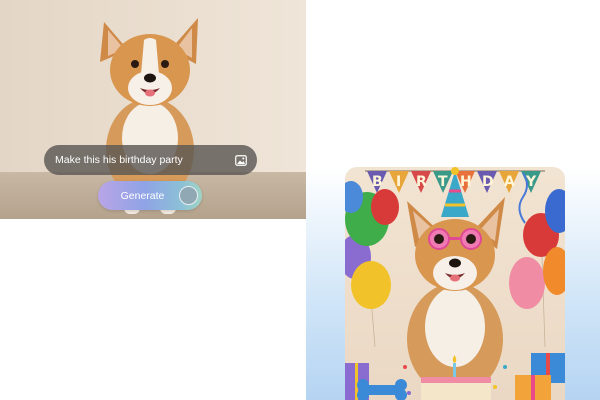 Image resolution: width=600 pixels, height=400 pixels. Describe the element at coordinates (377, 182) in the screenshot. I see `banner-letter: B` at that location.